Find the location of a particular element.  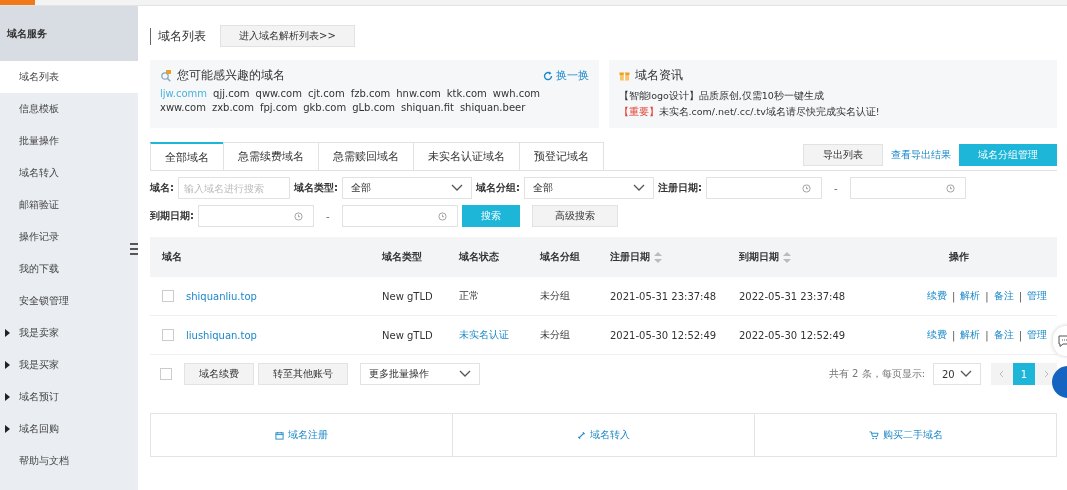

sidebar-title: 域名服务 is located at coordinates (69, 33).